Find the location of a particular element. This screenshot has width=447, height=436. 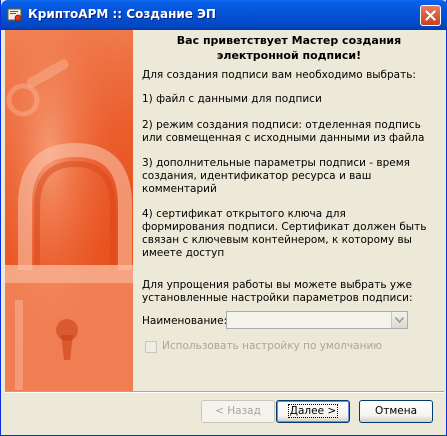

cancel-button: Отмена is located at coordinates (396, 411).